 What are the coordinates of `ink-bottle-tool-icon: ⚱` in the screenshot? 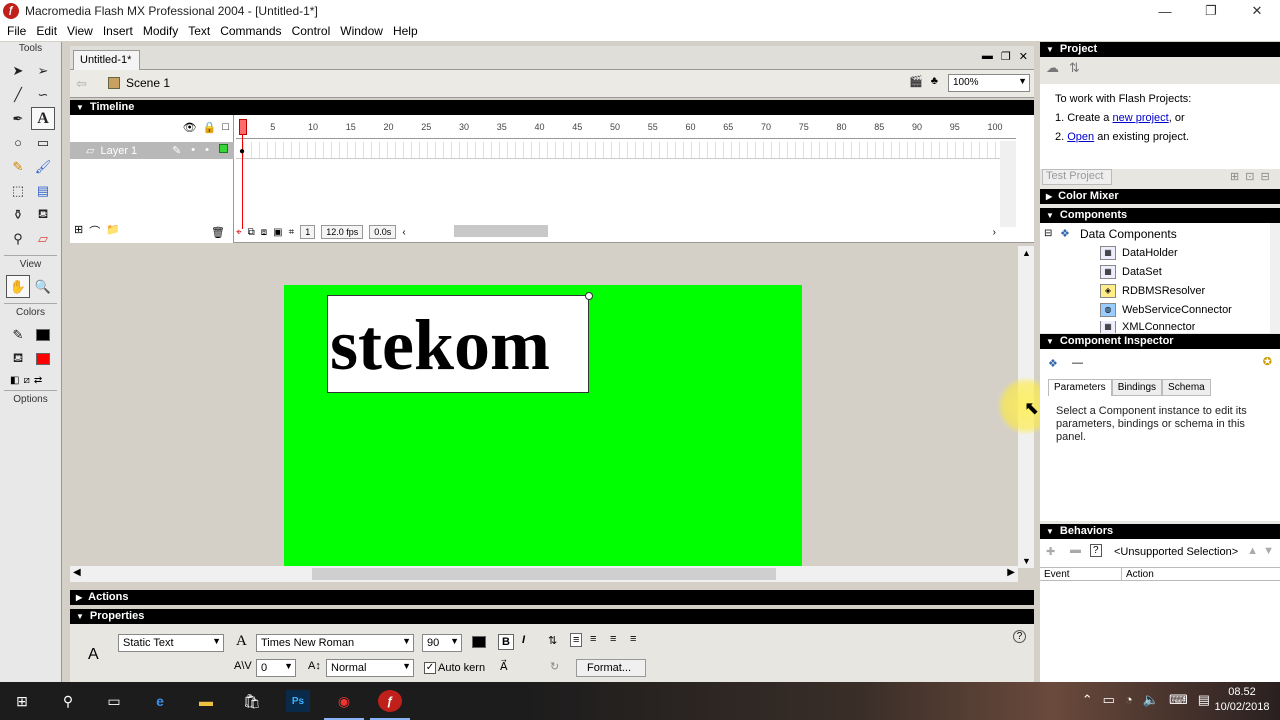 It's located at (18, 214).